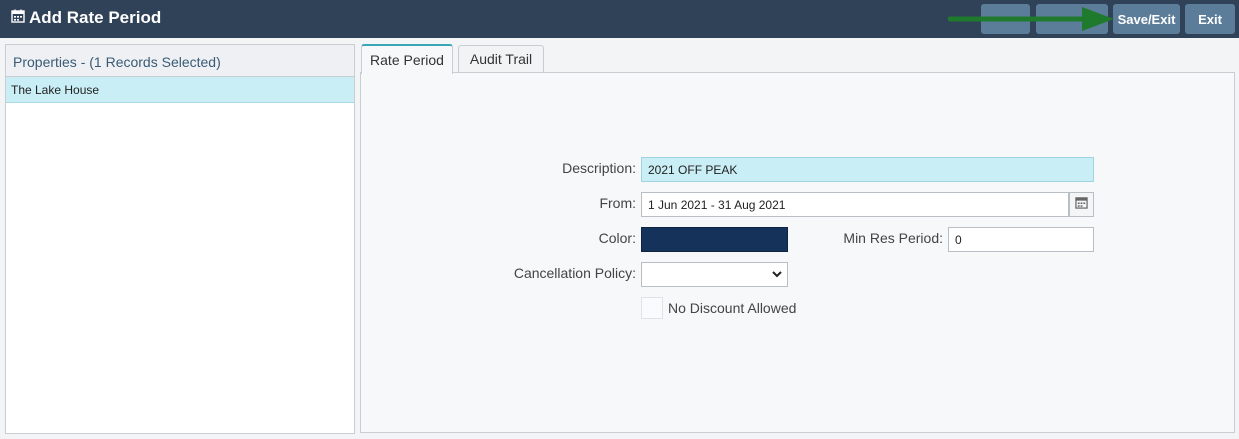  What do you see at coordinates (180, 90) in the screenshot?
I see `list-item: The Lake House` at bounding box center [180, 90].